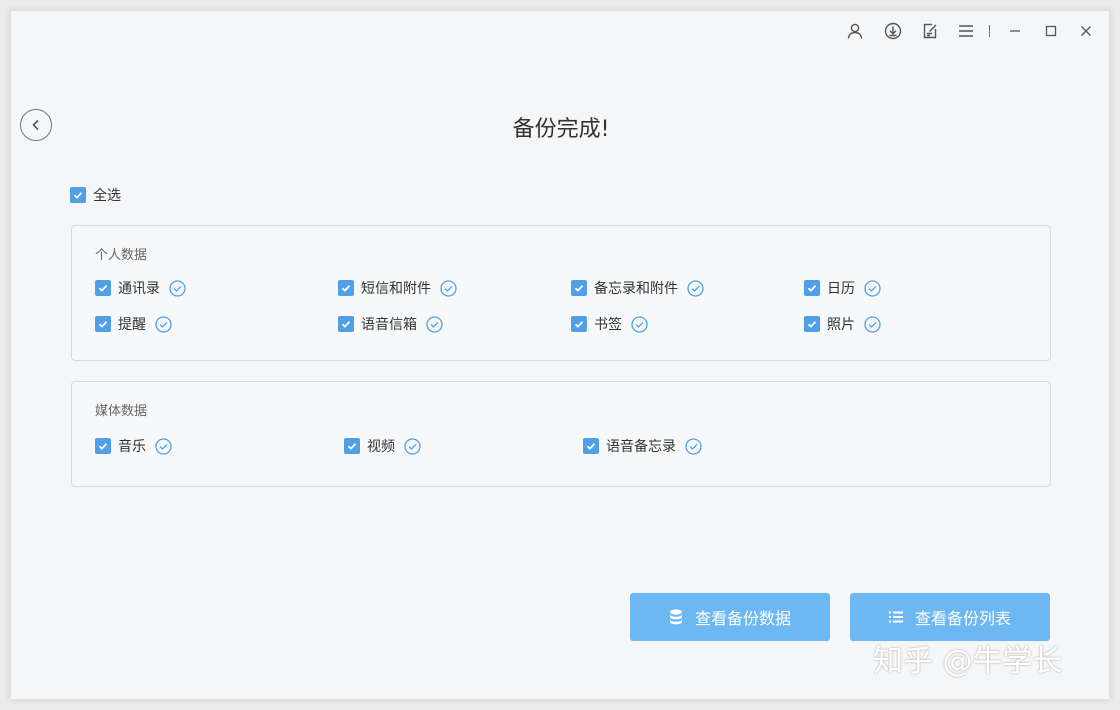  I want to click on close-icon, so click(1086, 31).